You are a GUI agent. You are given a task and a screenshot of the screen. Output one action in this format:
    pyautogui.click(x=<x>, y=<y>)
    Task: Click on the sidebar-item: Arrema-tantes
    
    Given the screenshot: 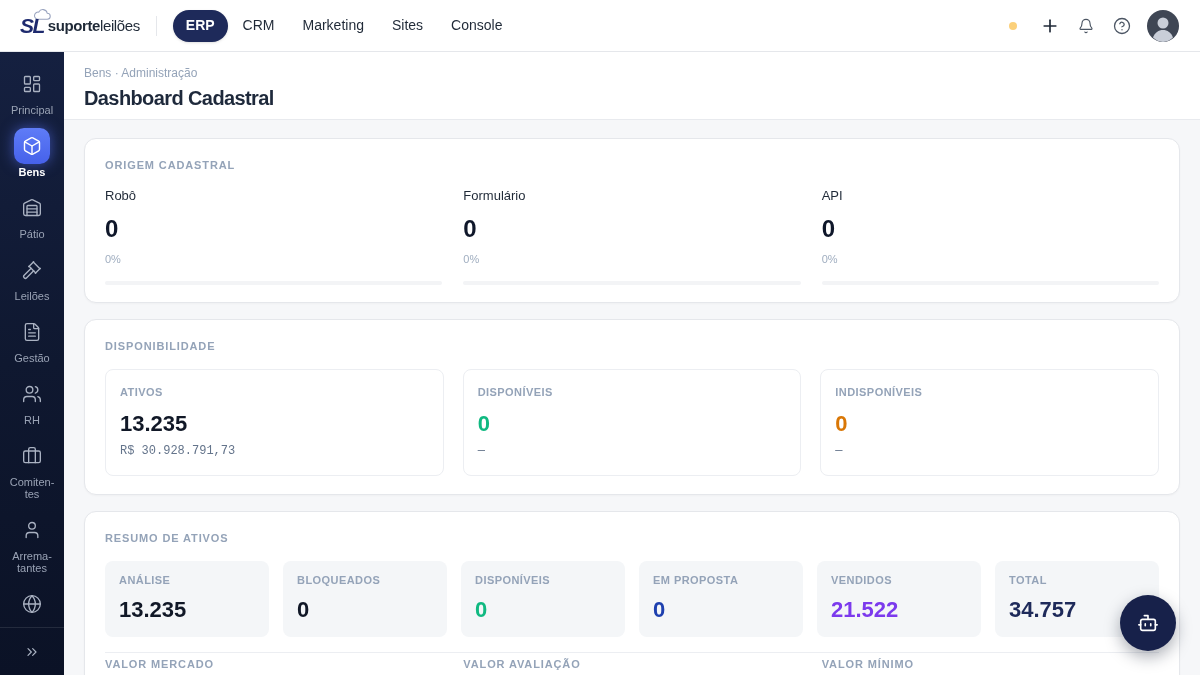 What is the action you would take?
    pyautogui.click(x=32, y=543)
    